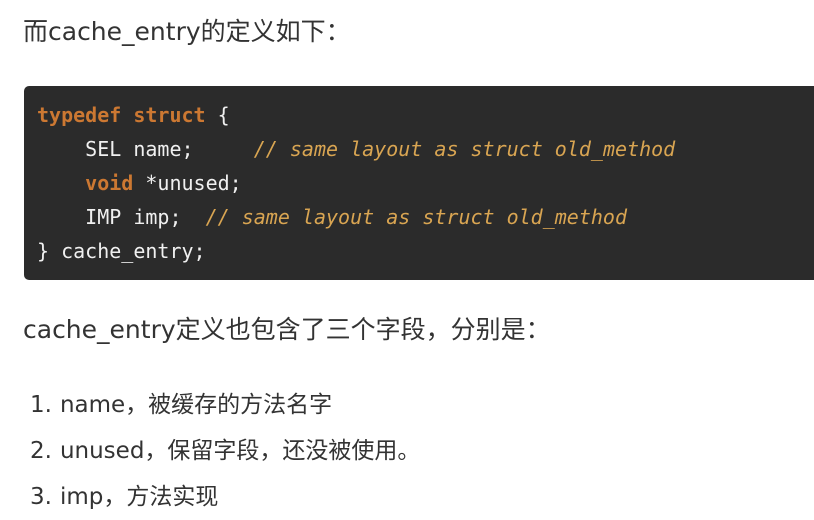 The width and height of the screenshot is (814, 520). What do you see at coordinates (187, 183) in the screenshot?
I see `code-text: *unused;` at bounding box center [187, 183].